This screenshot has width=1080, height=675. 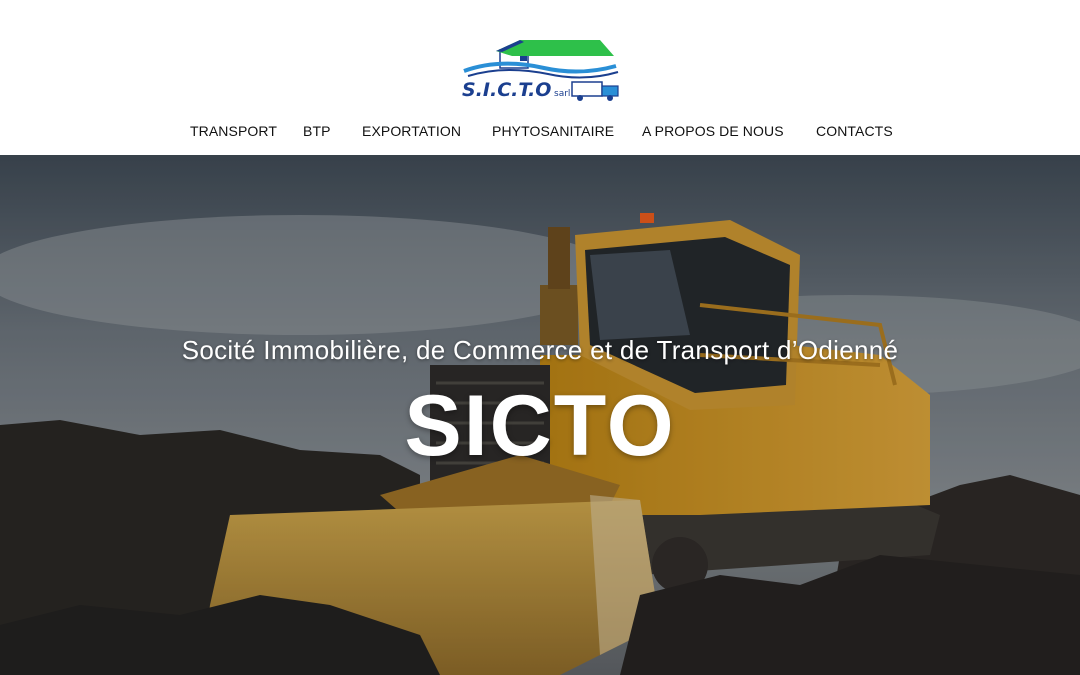 What do you see at coordinates (854, 131) in the screenshot?
I see `nav-item-contacts: CONTACTS` at bounding box center [854, 131].